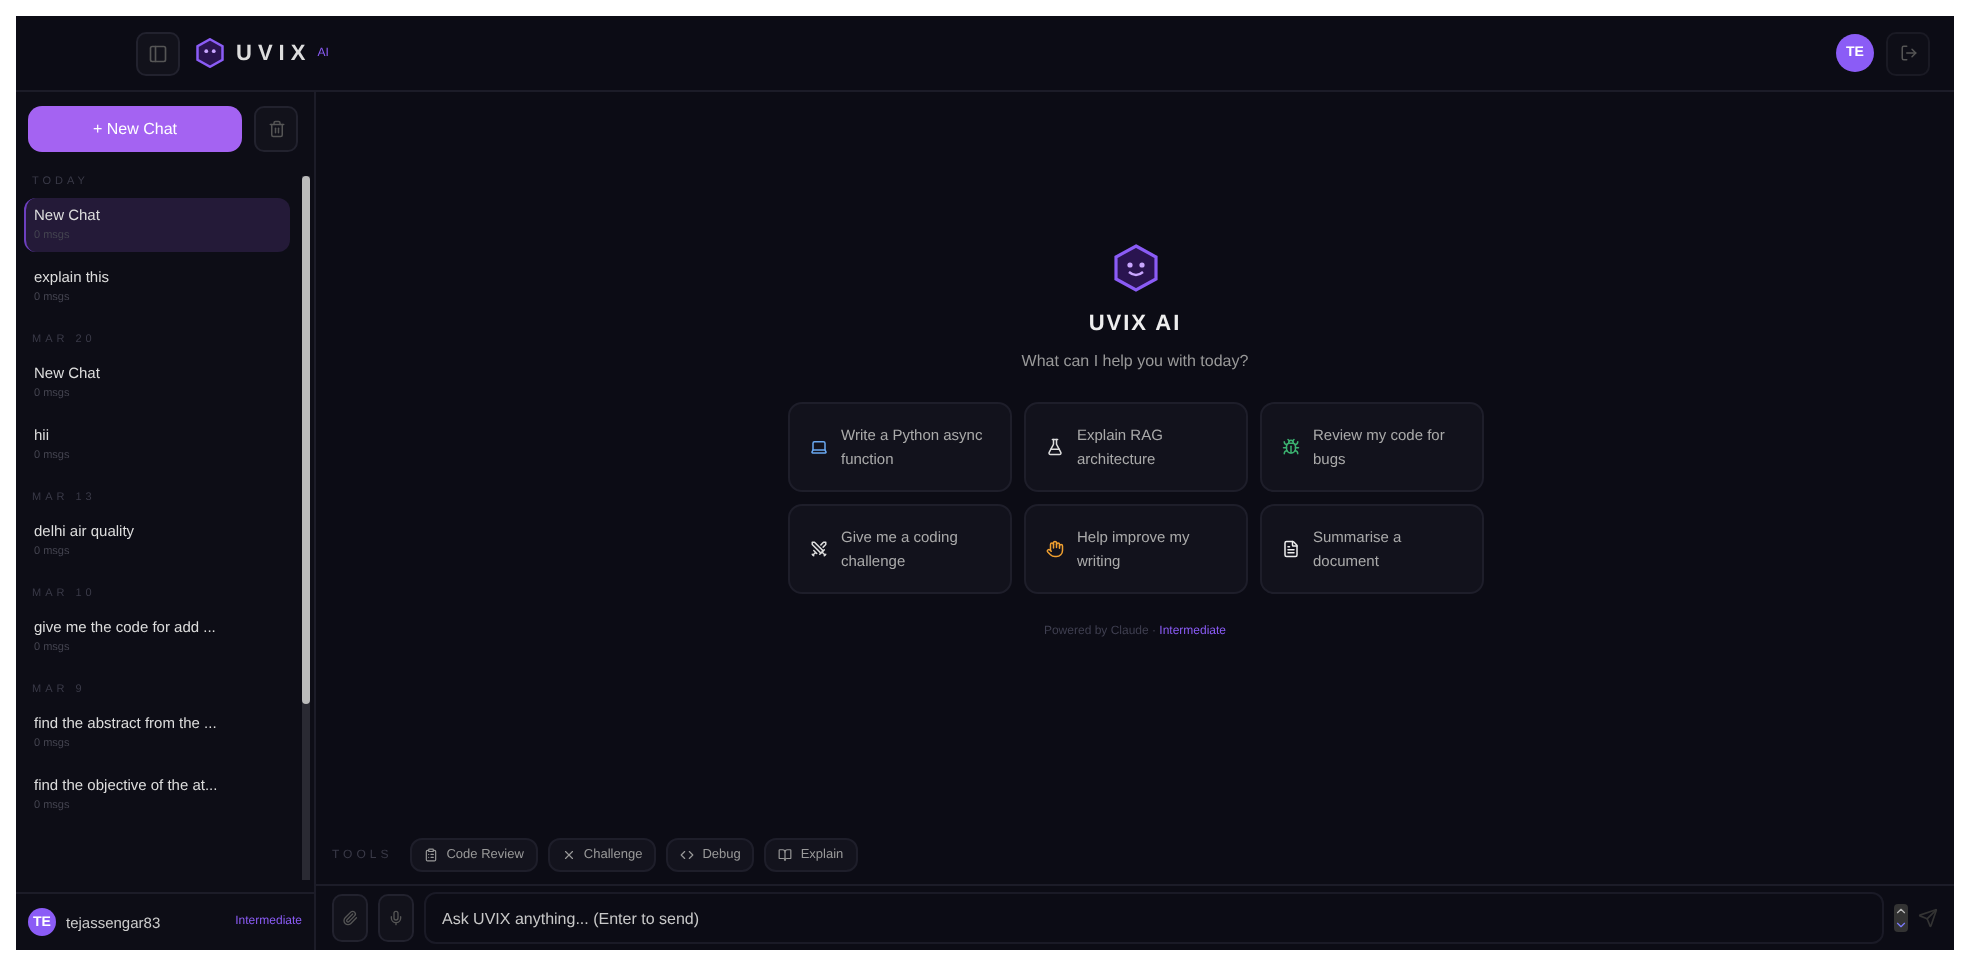 This screenshot has height=954, width=1964. Describe the element at coordinates (431, 855) in the screenshot. I see `clipboard-icon` at that location.